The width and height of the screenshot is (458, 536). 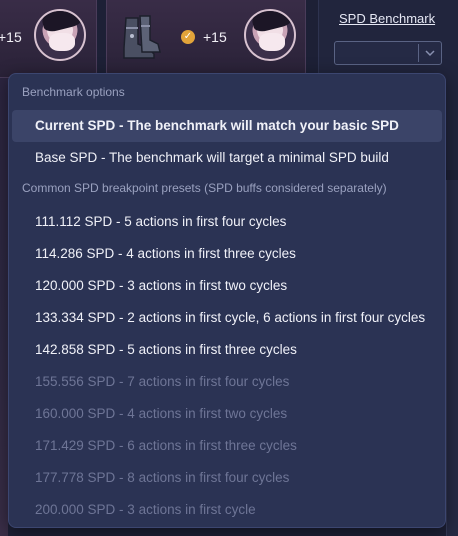 I want to click on substat-bonus-middle: +15, so click(x=215, y=37).